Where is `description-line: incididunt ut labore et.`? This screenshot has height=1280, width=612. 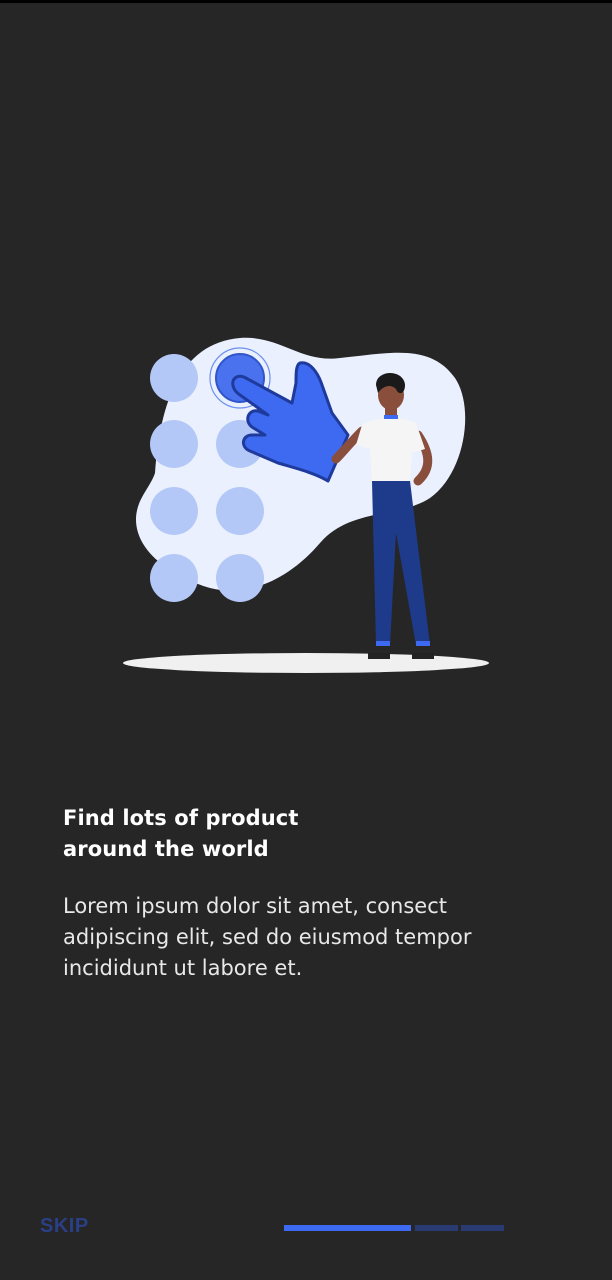
description-line: incididunt ut labore et. is located at coordinates (183, 968).